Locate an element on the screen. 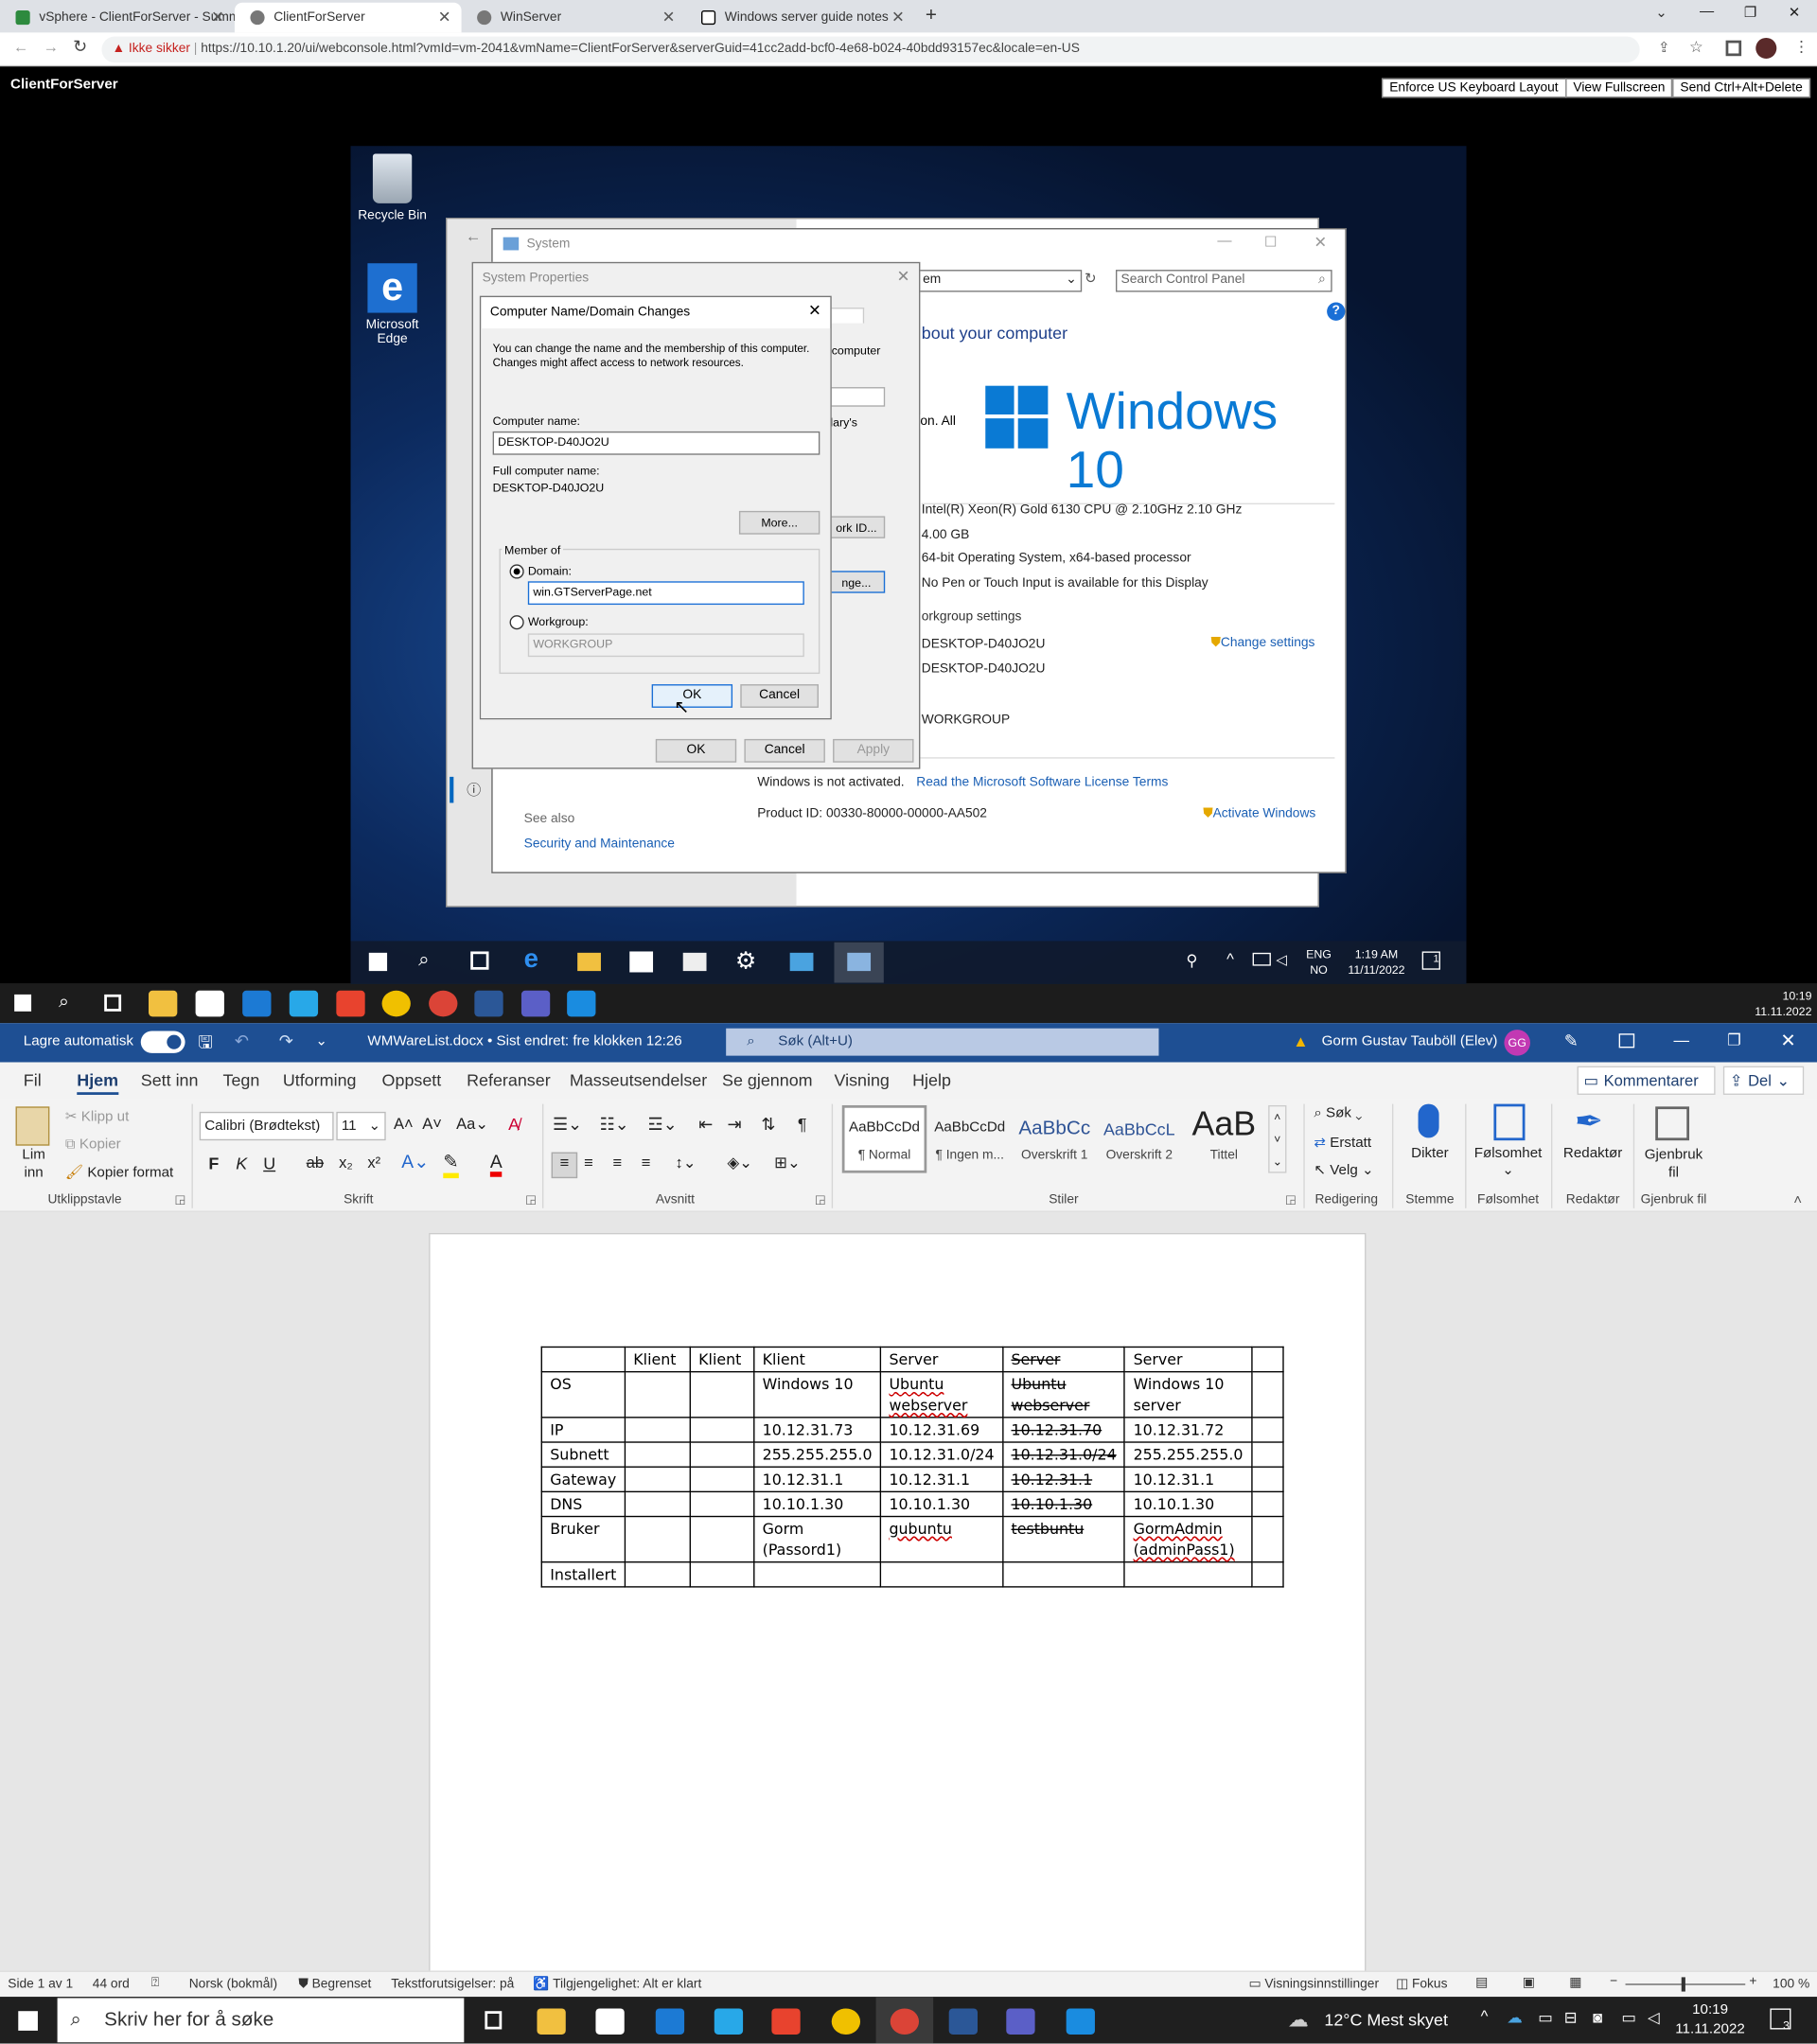 The width and height of the screenshot is (1817, 2044). tab-vsphere: vSphere - ClientForServer - Summ ✕ is located at coordinates (118, 18).